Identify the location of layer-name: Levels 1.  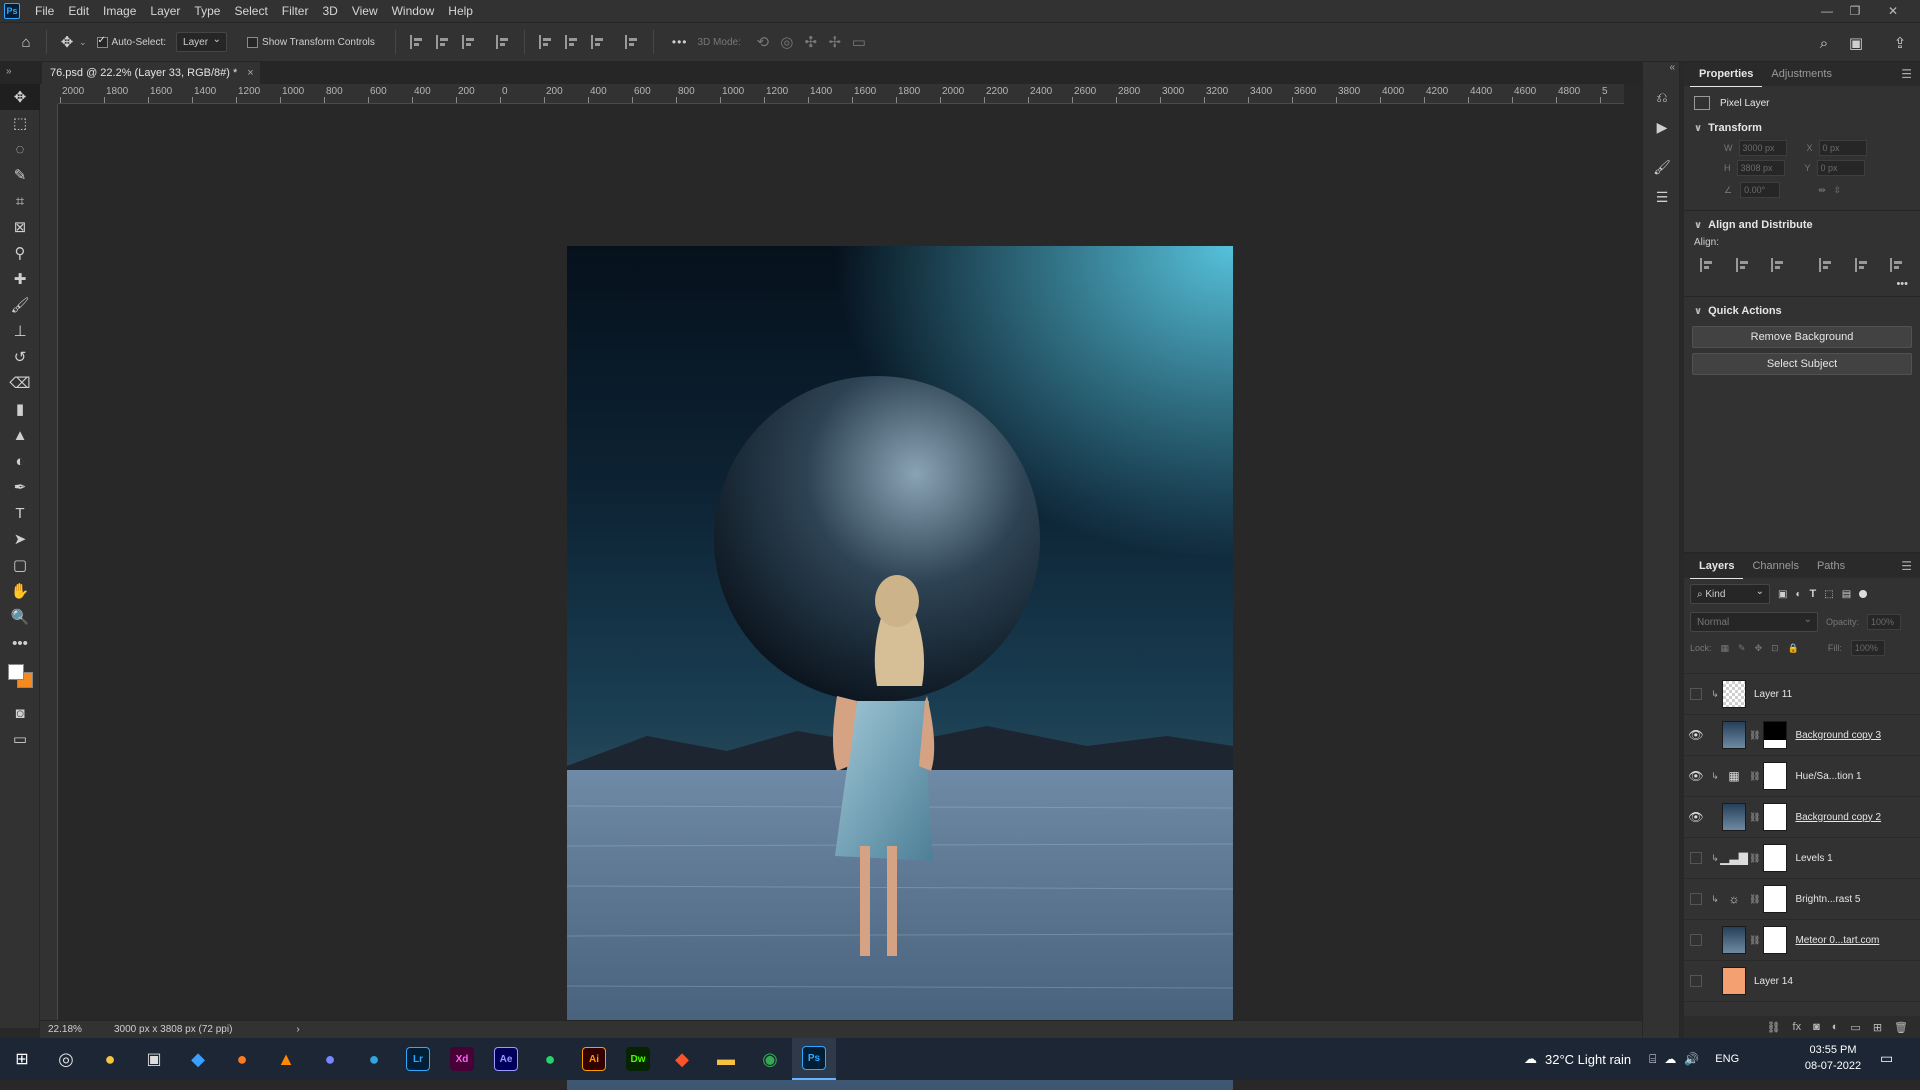
(1813, 858).